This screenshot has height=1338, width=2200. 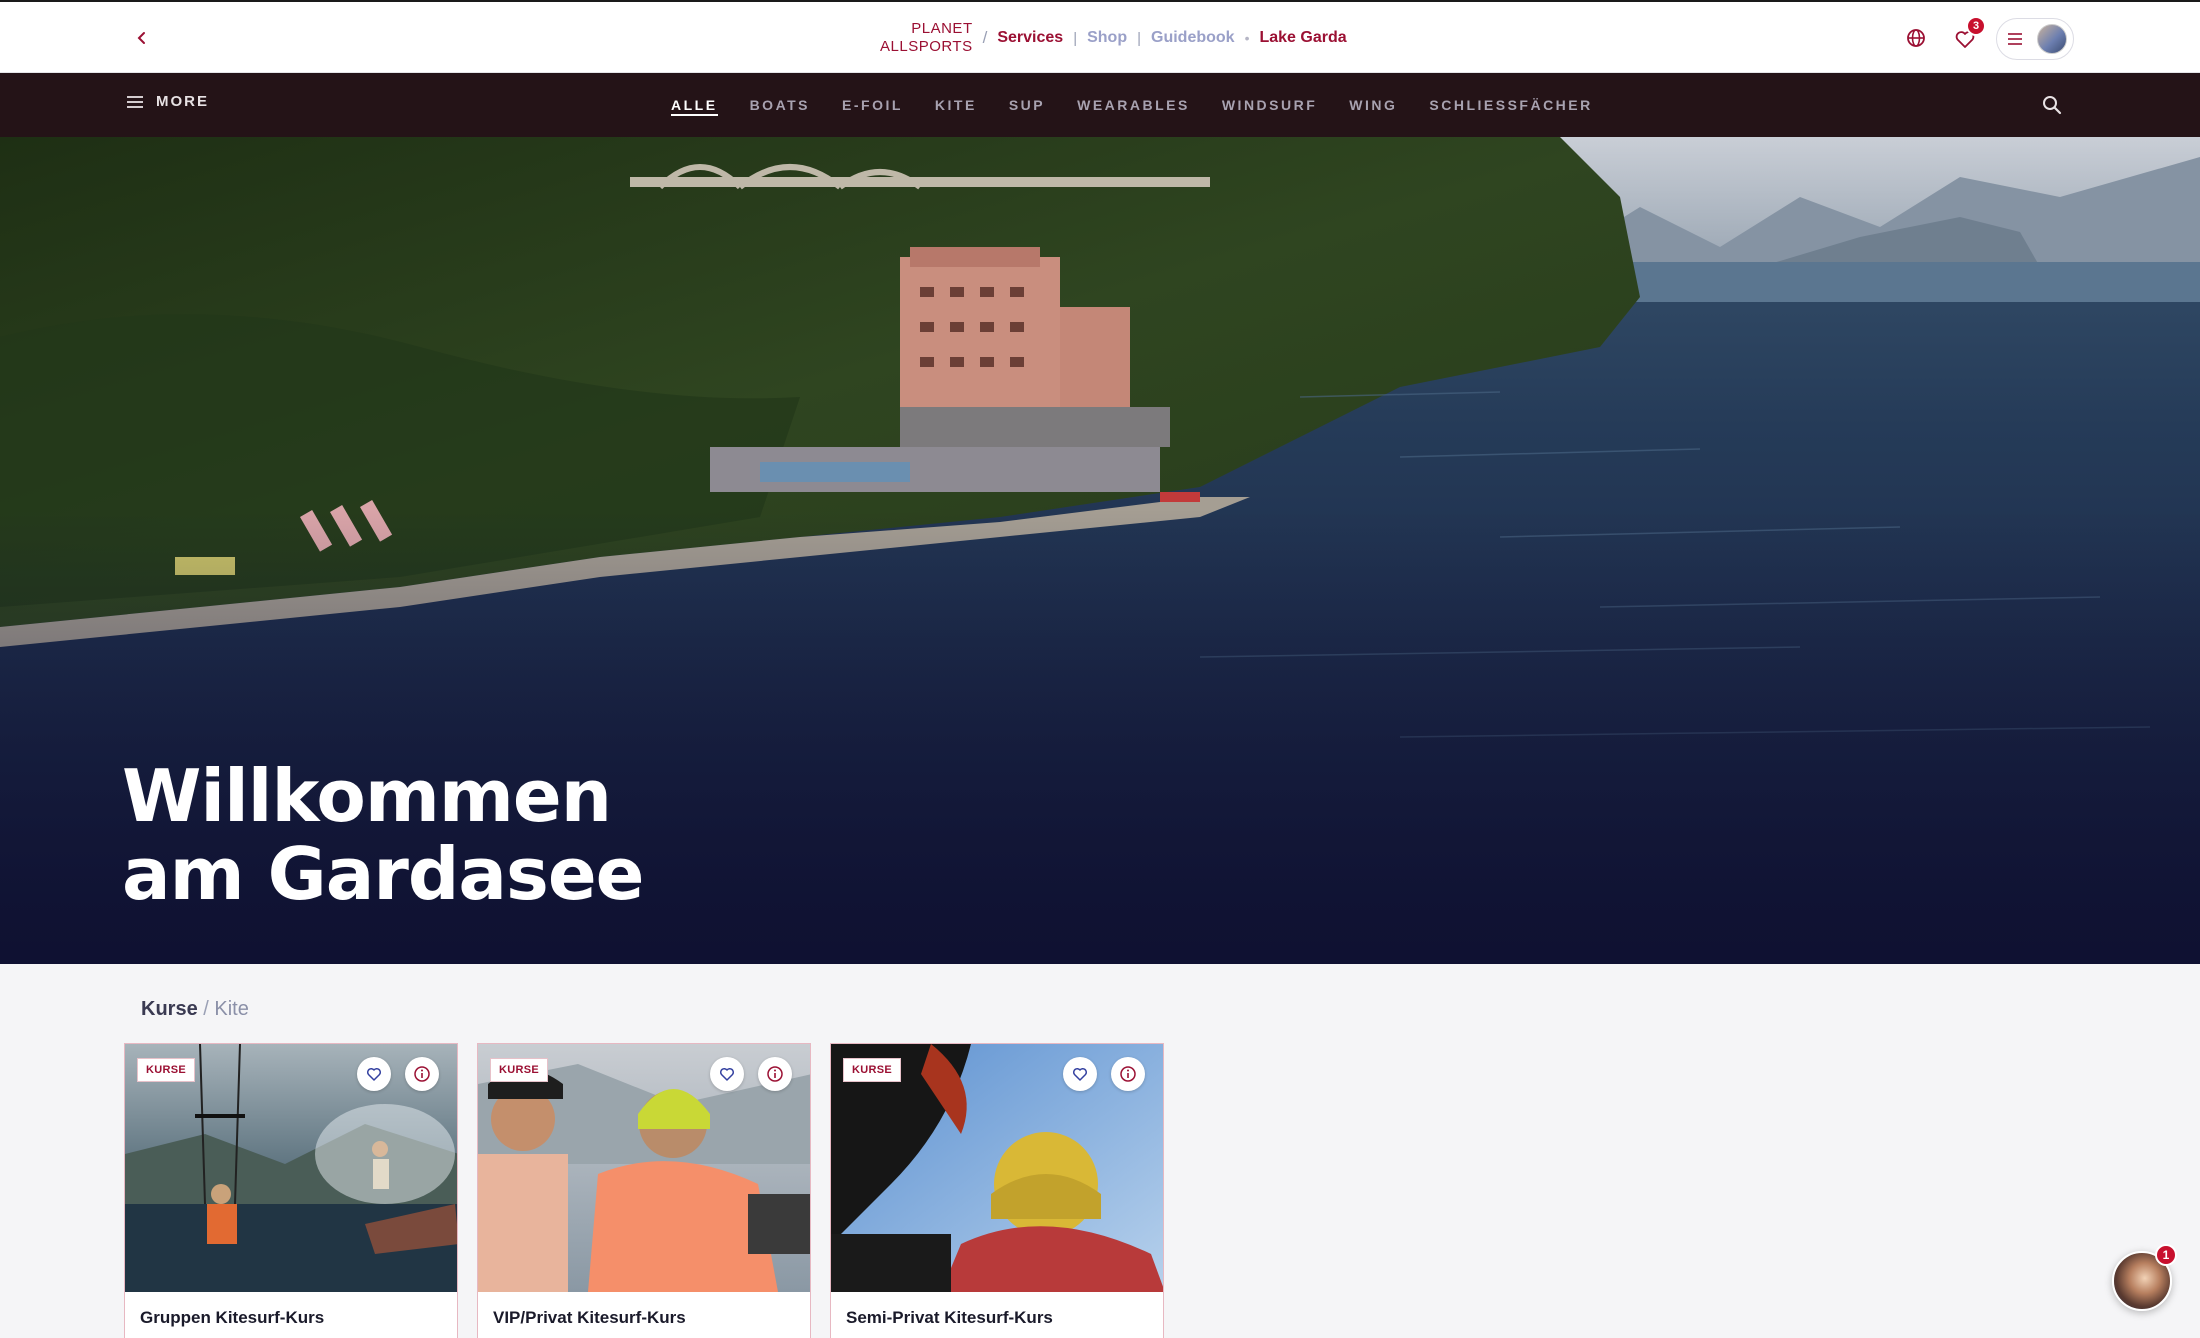 I want to click on course-title: VIP/Privat Kitesurf-Kurs, so click(x=589, y=1318).